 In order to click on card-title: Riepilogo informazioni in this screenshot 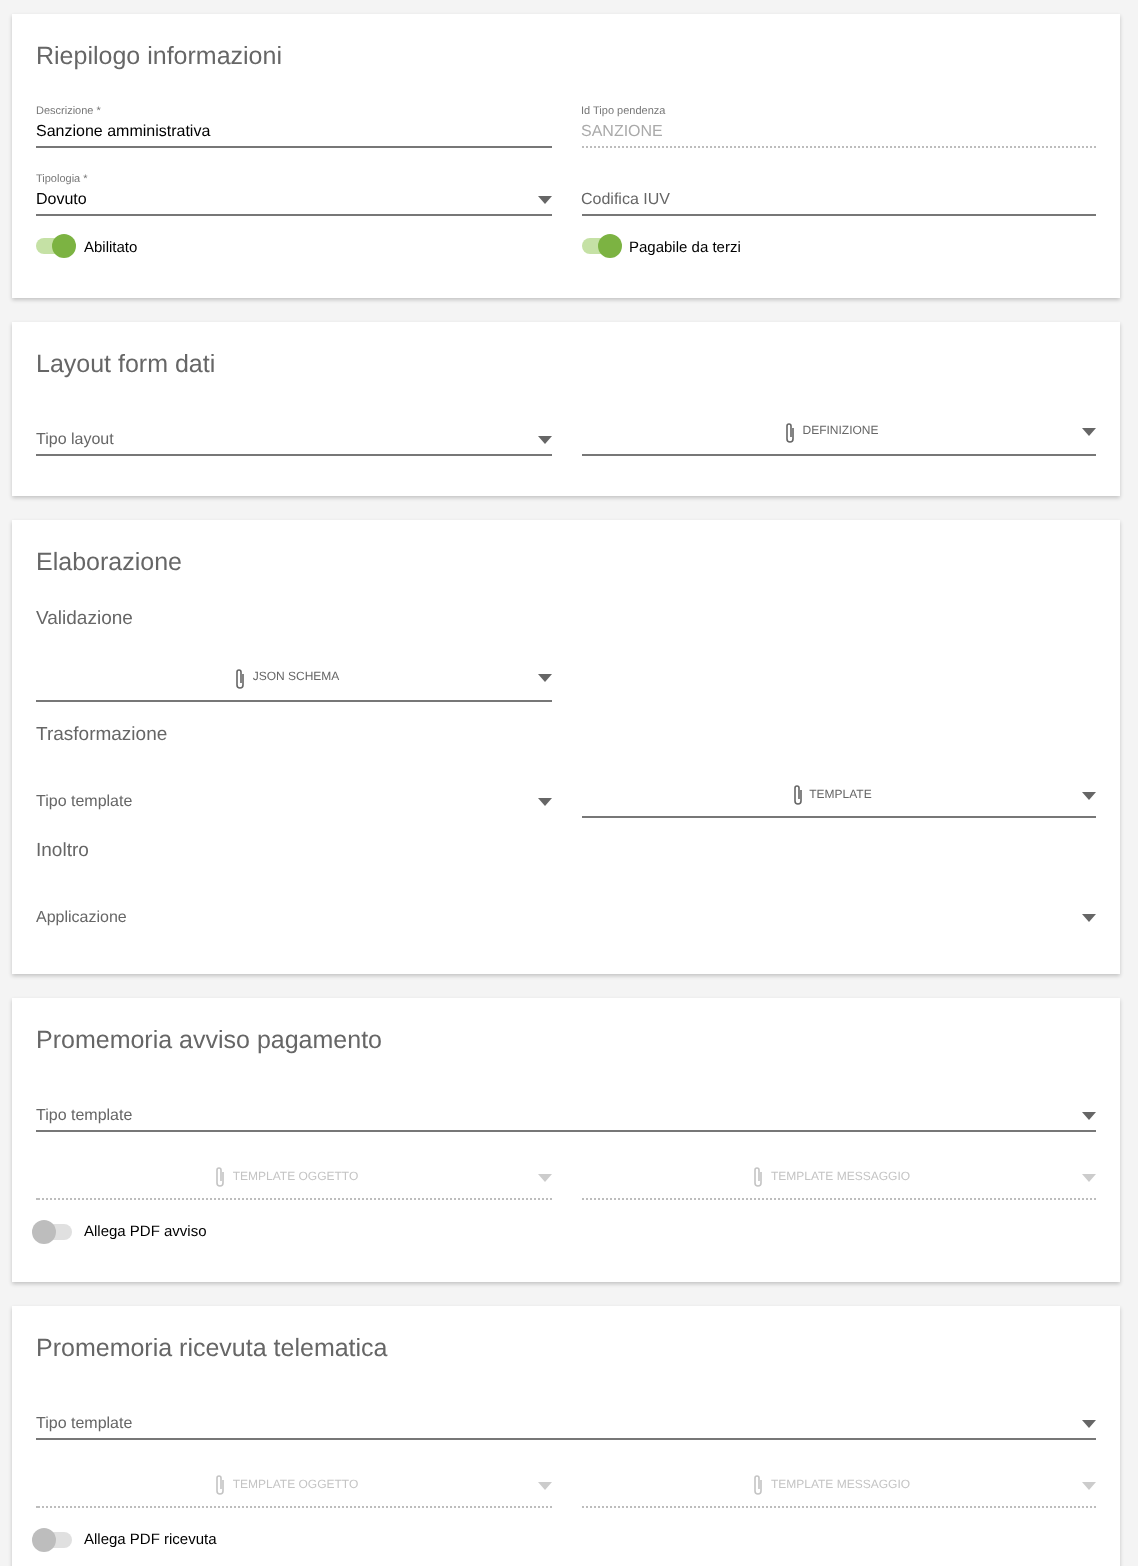, I will do `click(160, 57)`.